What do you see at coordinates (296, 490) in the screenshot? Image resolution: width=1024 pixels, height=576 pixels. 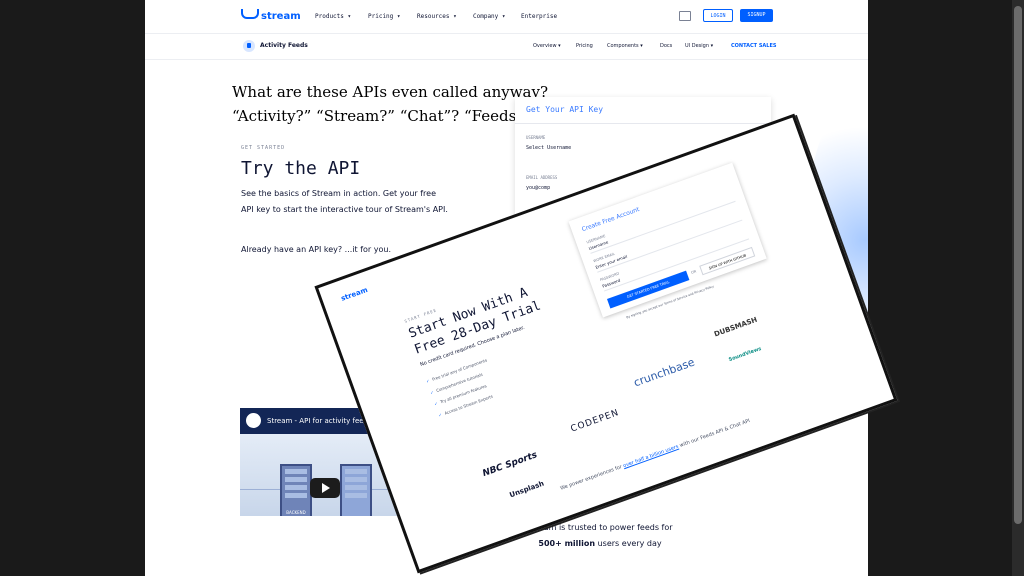 I see `server-rack-icon: BACKEND` at bounding box center [296, 490].